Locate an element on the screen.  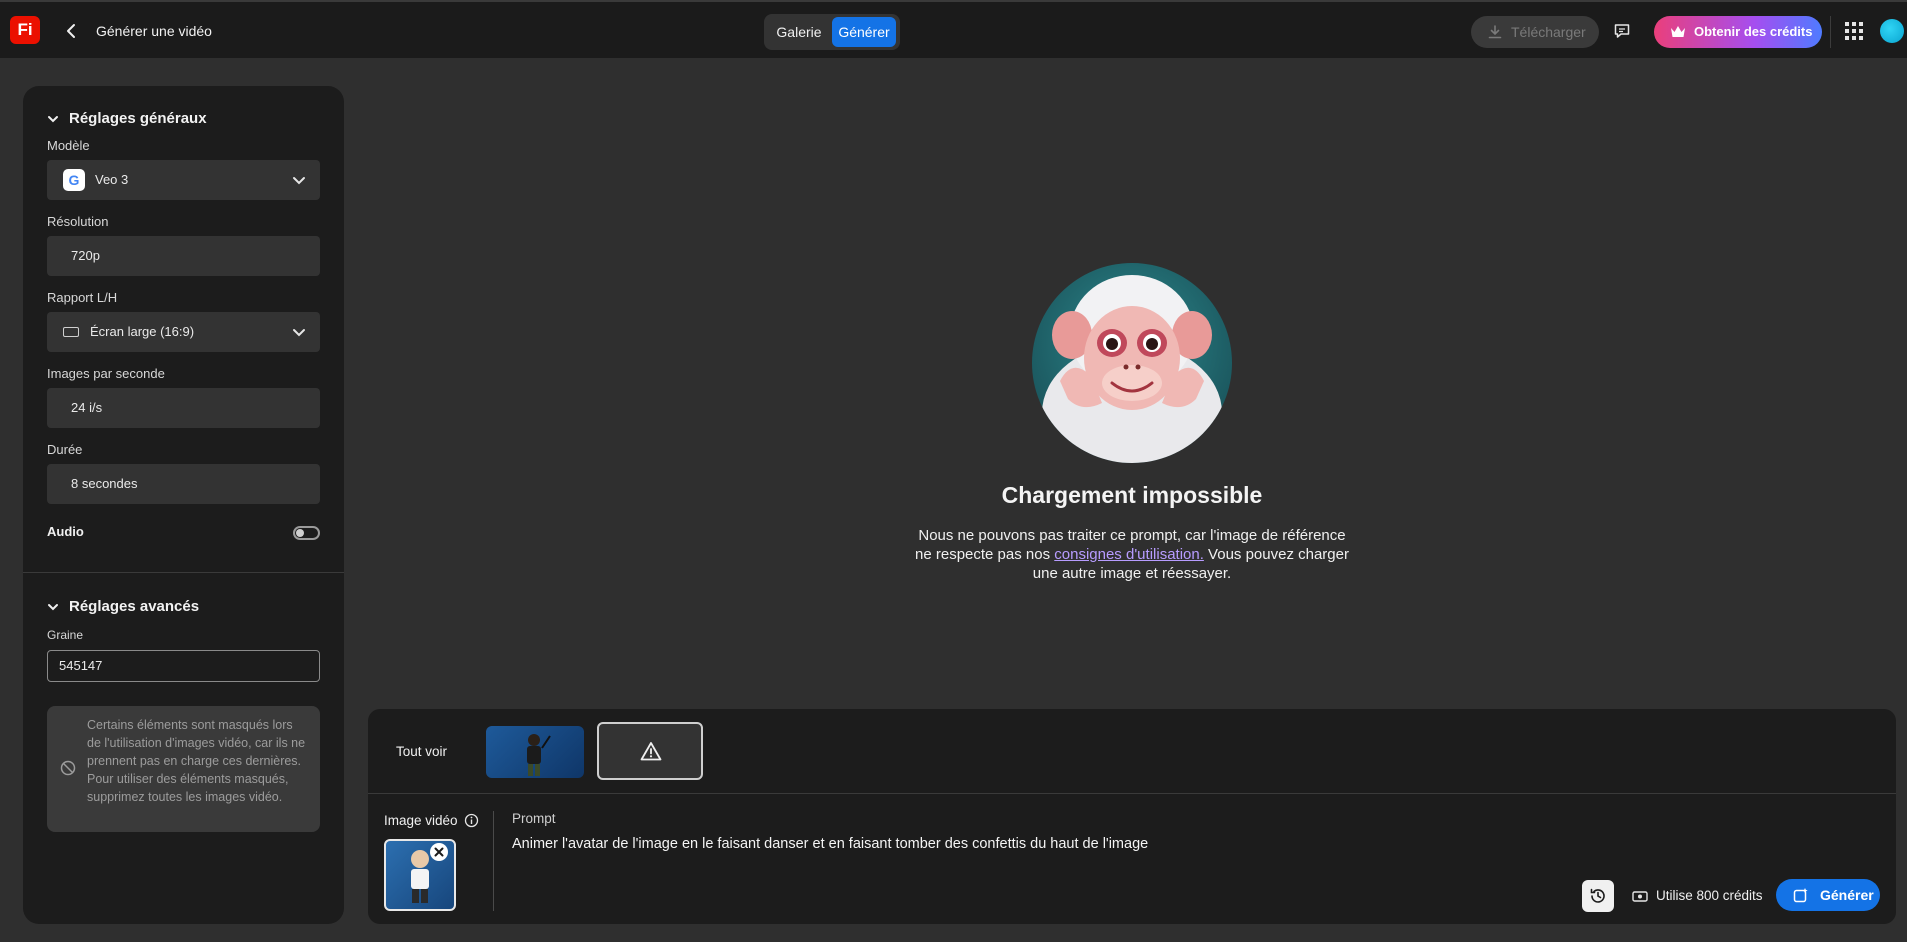
credit-cost-label: Utilise 800 crédits is located at coordinates (1709, 895).